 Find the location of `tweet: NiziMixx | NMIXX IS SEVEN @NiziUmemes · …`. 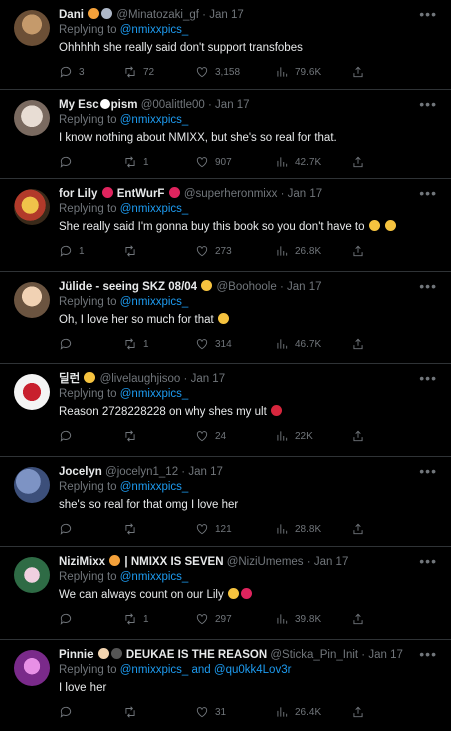

tweet: NiziMixx | NMIXX IS SEVEN @NiziUmemes · … is located at coordinates (225, 593).